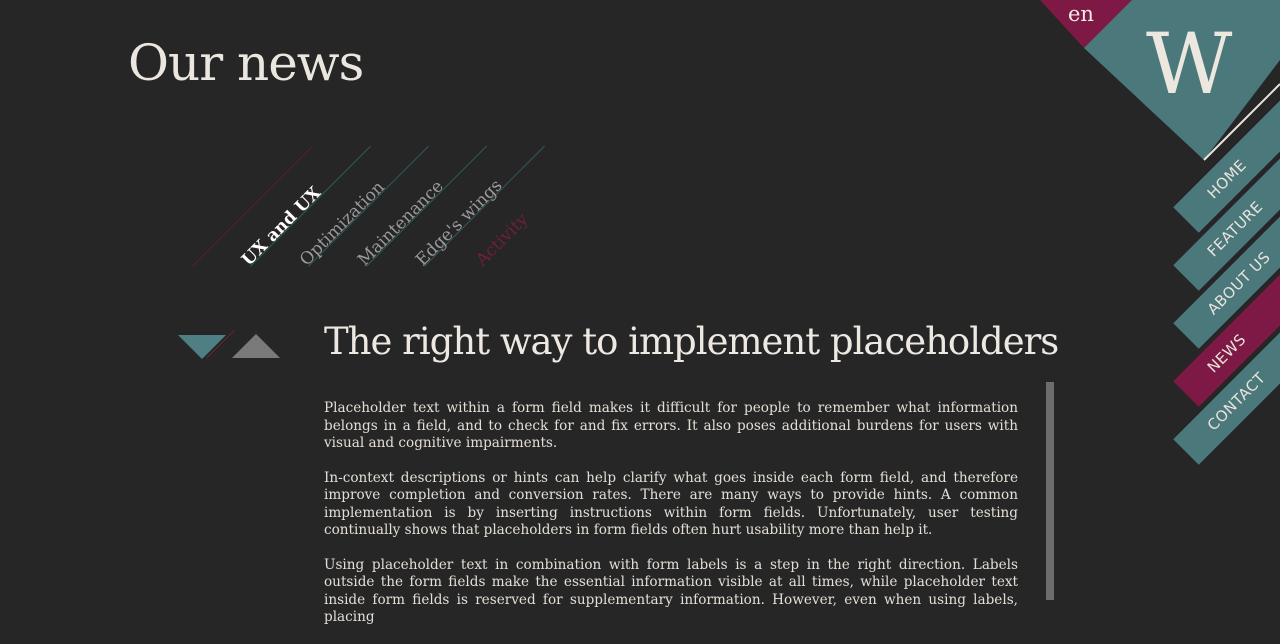  I want to click on language-switch: en, so click(1081, 14).